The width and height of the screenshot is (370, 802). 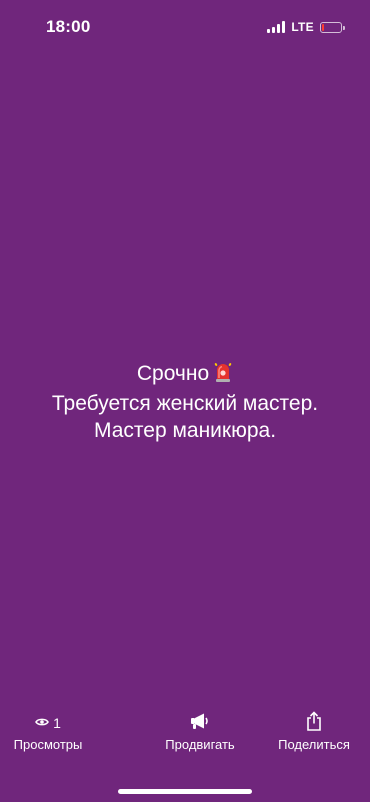 What do you see at coordinates (68, 26) in the screenshot?
I see `status-time: 18:00` at bounding box center [68, 26].